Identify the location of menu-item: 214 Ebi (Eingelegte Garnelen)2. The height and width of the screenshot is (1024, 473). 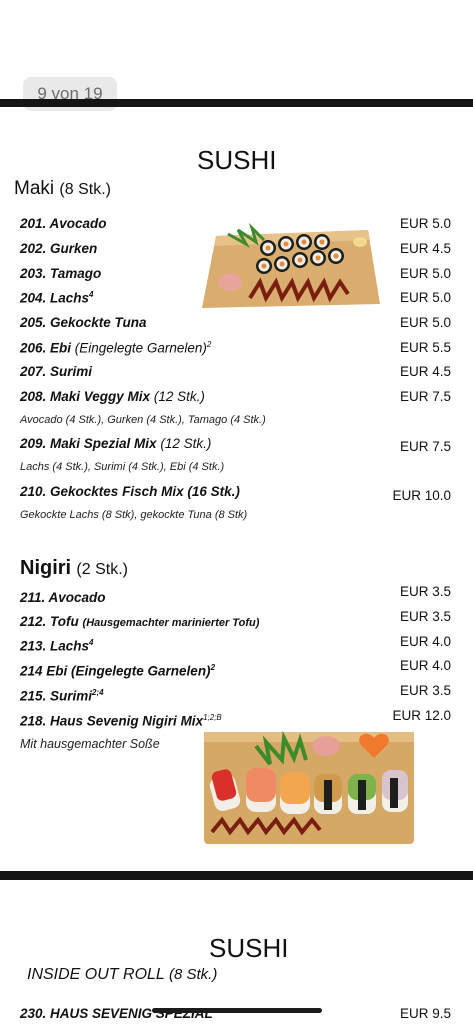
(118, 671).